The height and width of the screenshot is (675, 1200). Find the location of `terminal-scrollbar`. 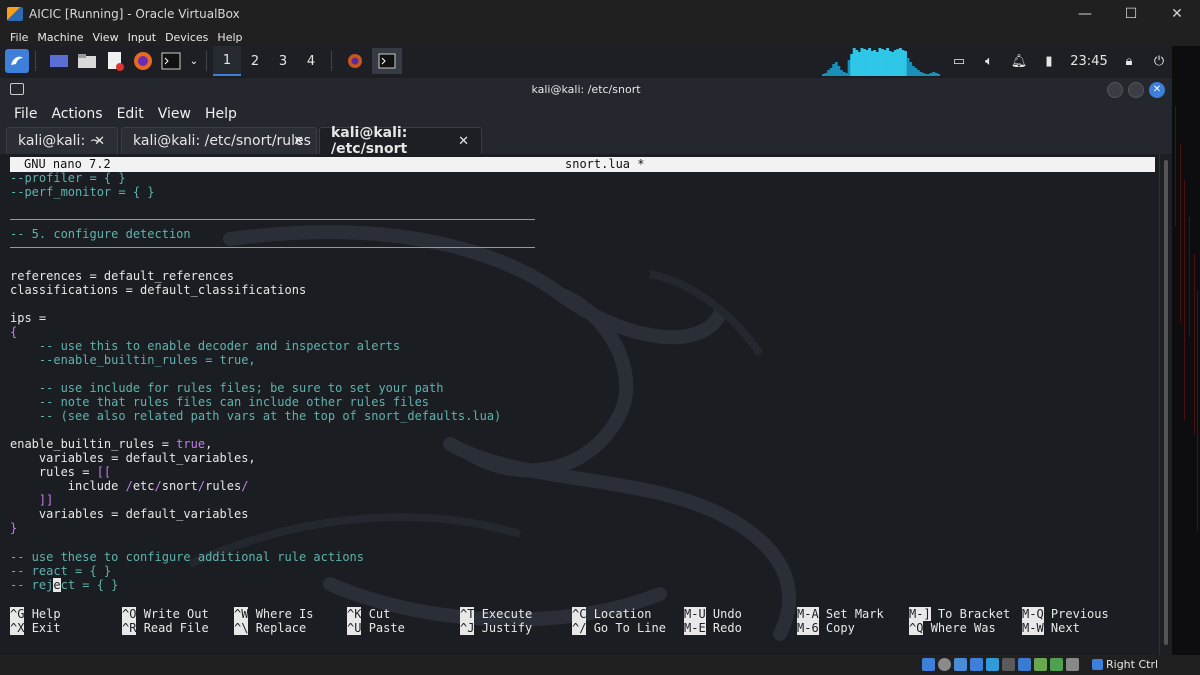

terminal-scrollbar is located at coordinates (1165, 404).